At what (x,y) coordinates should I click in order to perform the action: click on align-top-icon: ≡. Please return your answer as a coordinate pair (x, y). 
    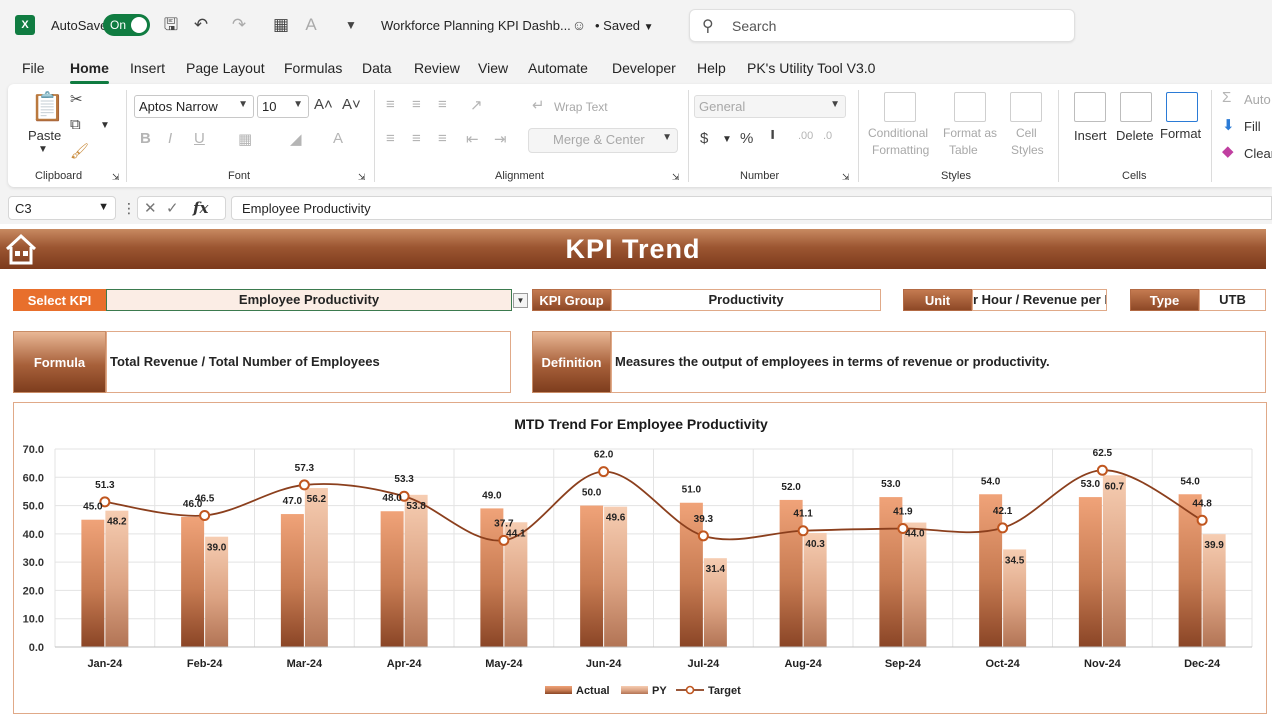
    Looking at the image, I should click on (390, 104).